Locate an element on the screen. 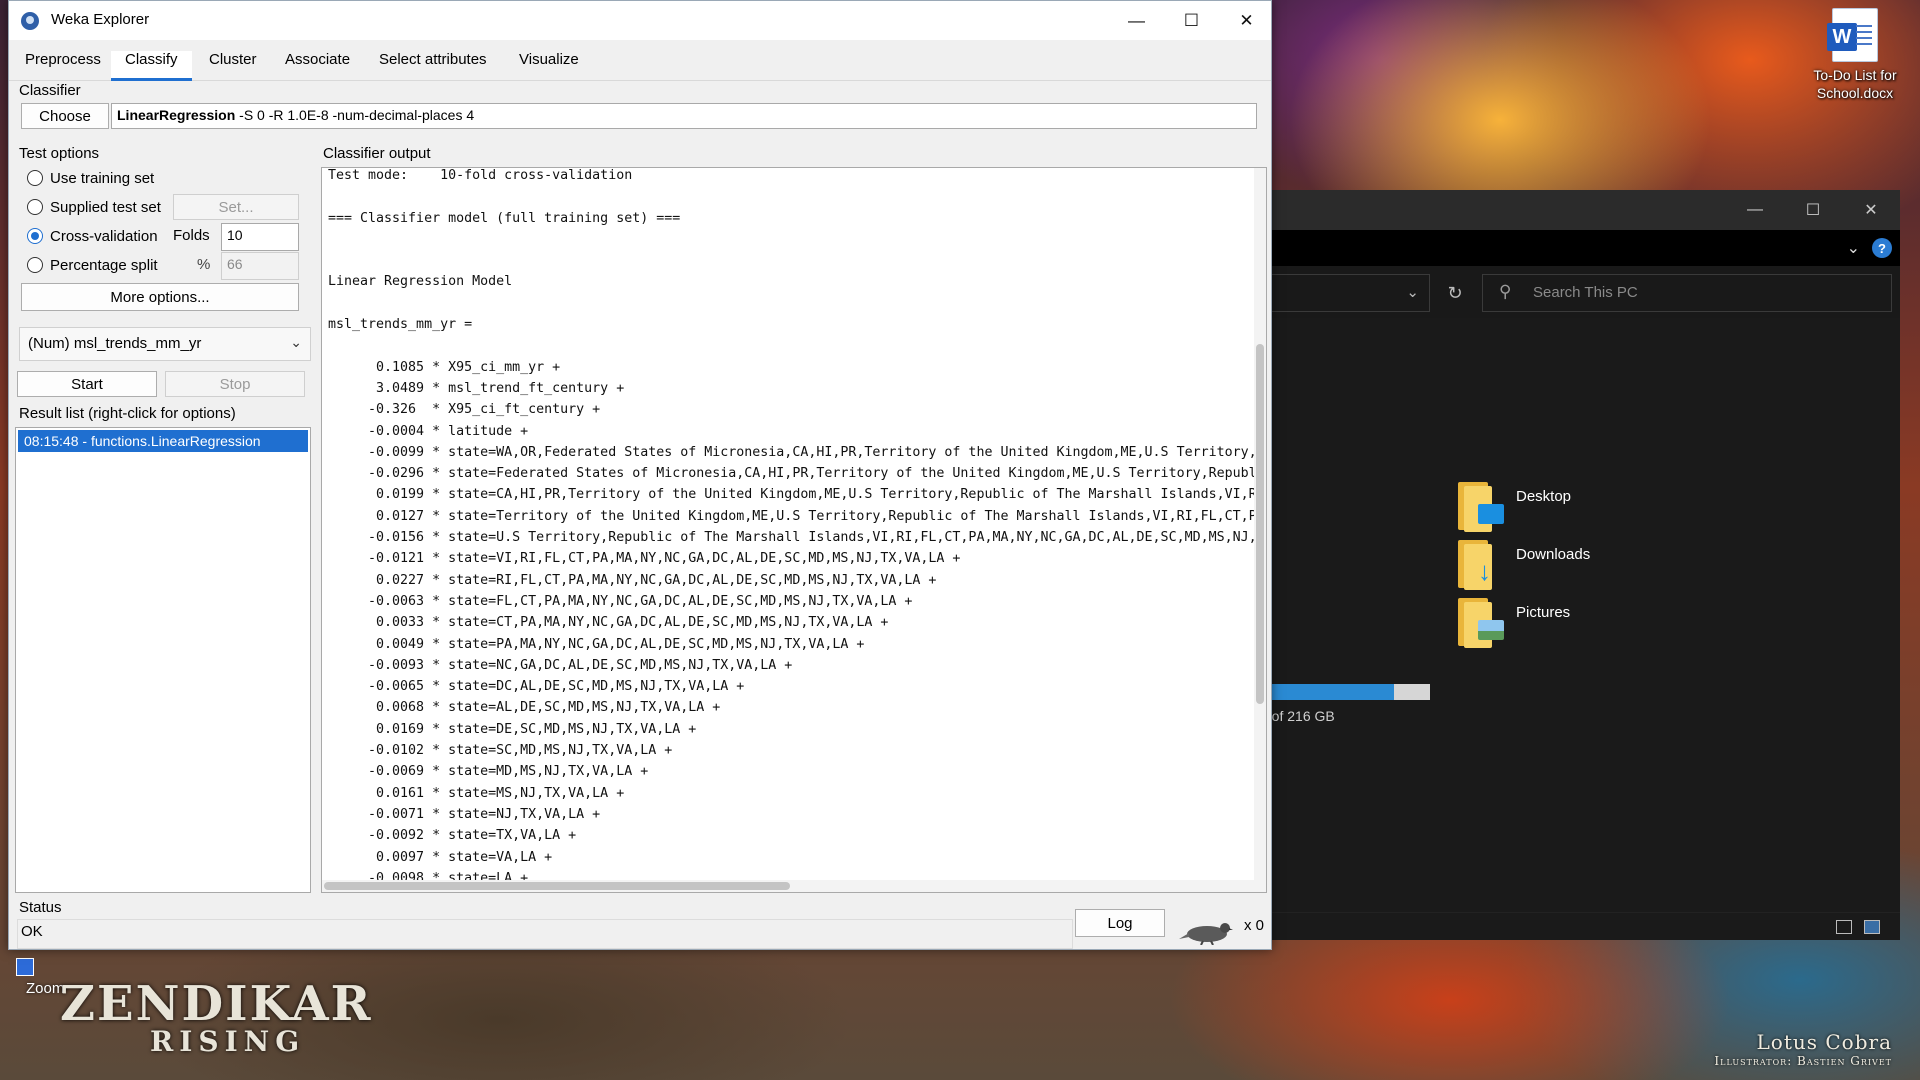  chevron-down-icon: ⌄ is located at coordinates (296, 342).